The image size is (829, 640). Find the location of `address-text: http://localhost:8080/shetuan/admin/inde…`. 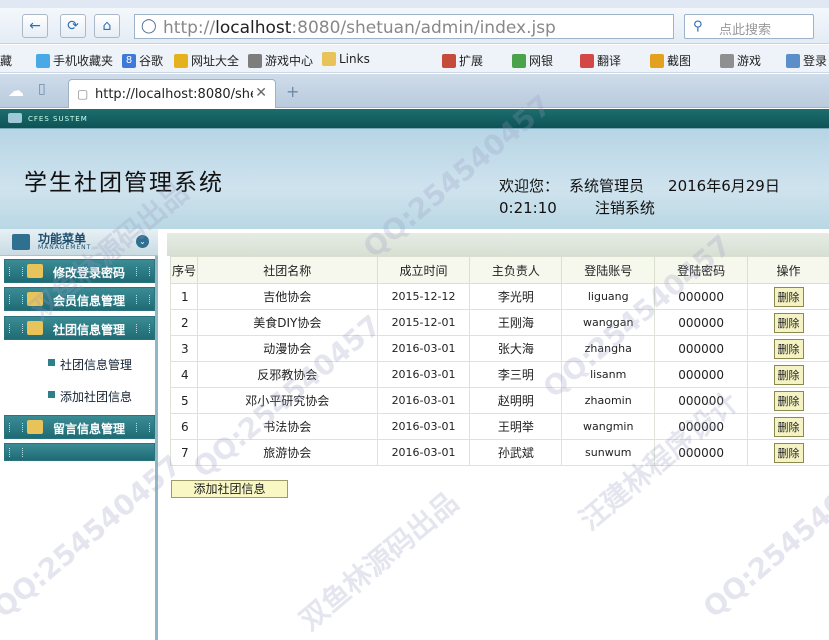

address-text: http://localhost:8080/shetuan/admin/inde… is located at coordinates (359, 28).